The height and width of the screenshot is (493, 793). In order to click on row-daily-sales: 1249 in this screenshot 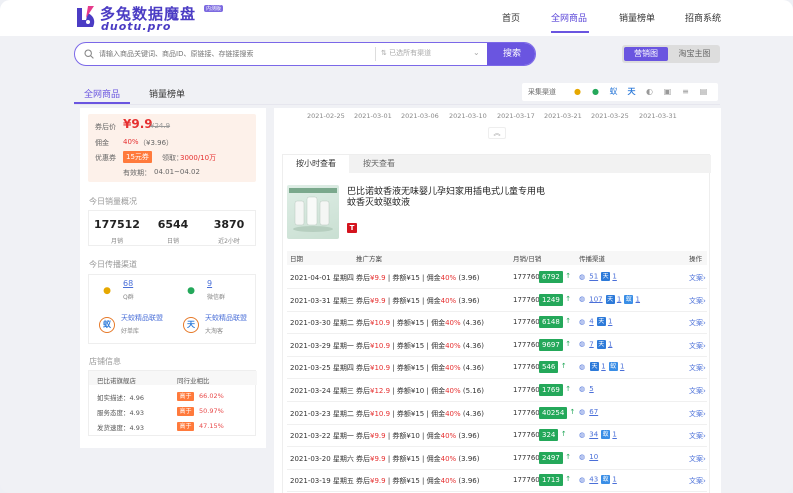, I will do `click(551, 299)`.